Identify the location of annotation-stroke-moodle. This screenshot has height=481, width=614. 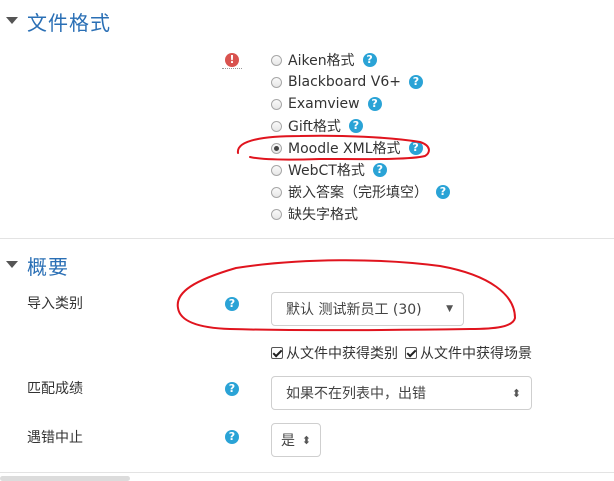
(333, 147).